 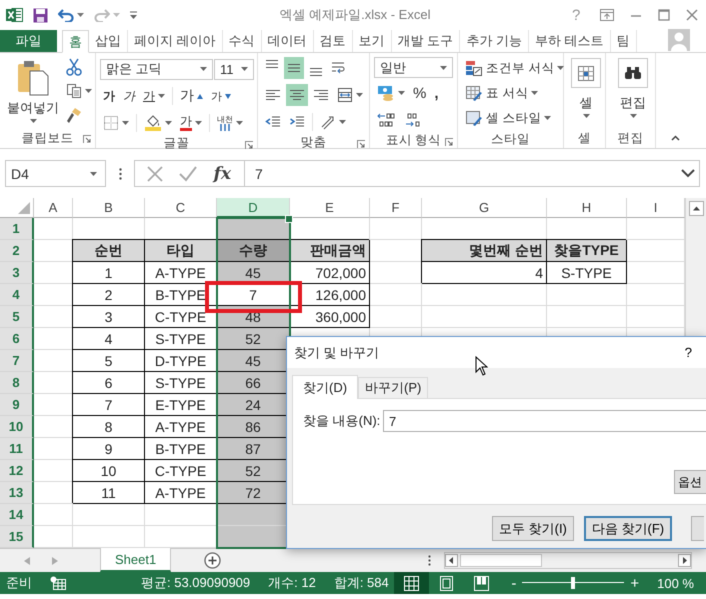 What do you see at coordinates (181, 361) in the screenshot?
I see `table-cell: D-TYPE` at bounding box center [181, 361].